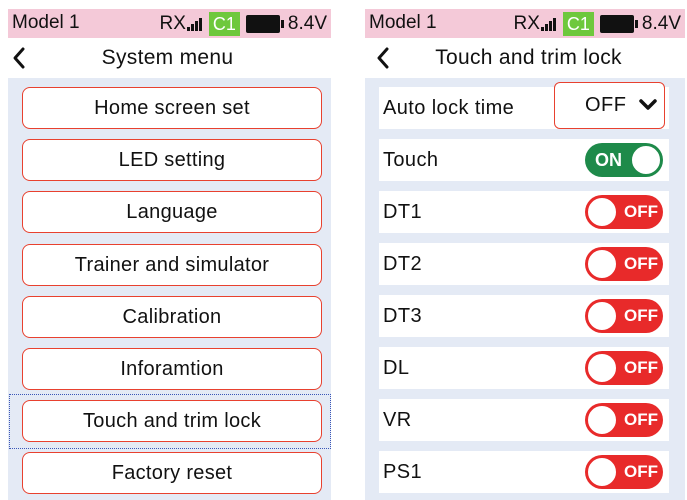 The width and height of the screenshot is (687, 500). Describe the element at coordinates (524, 316) in the screenshot. I see `dt3-row: DT3 OFF` at that location.